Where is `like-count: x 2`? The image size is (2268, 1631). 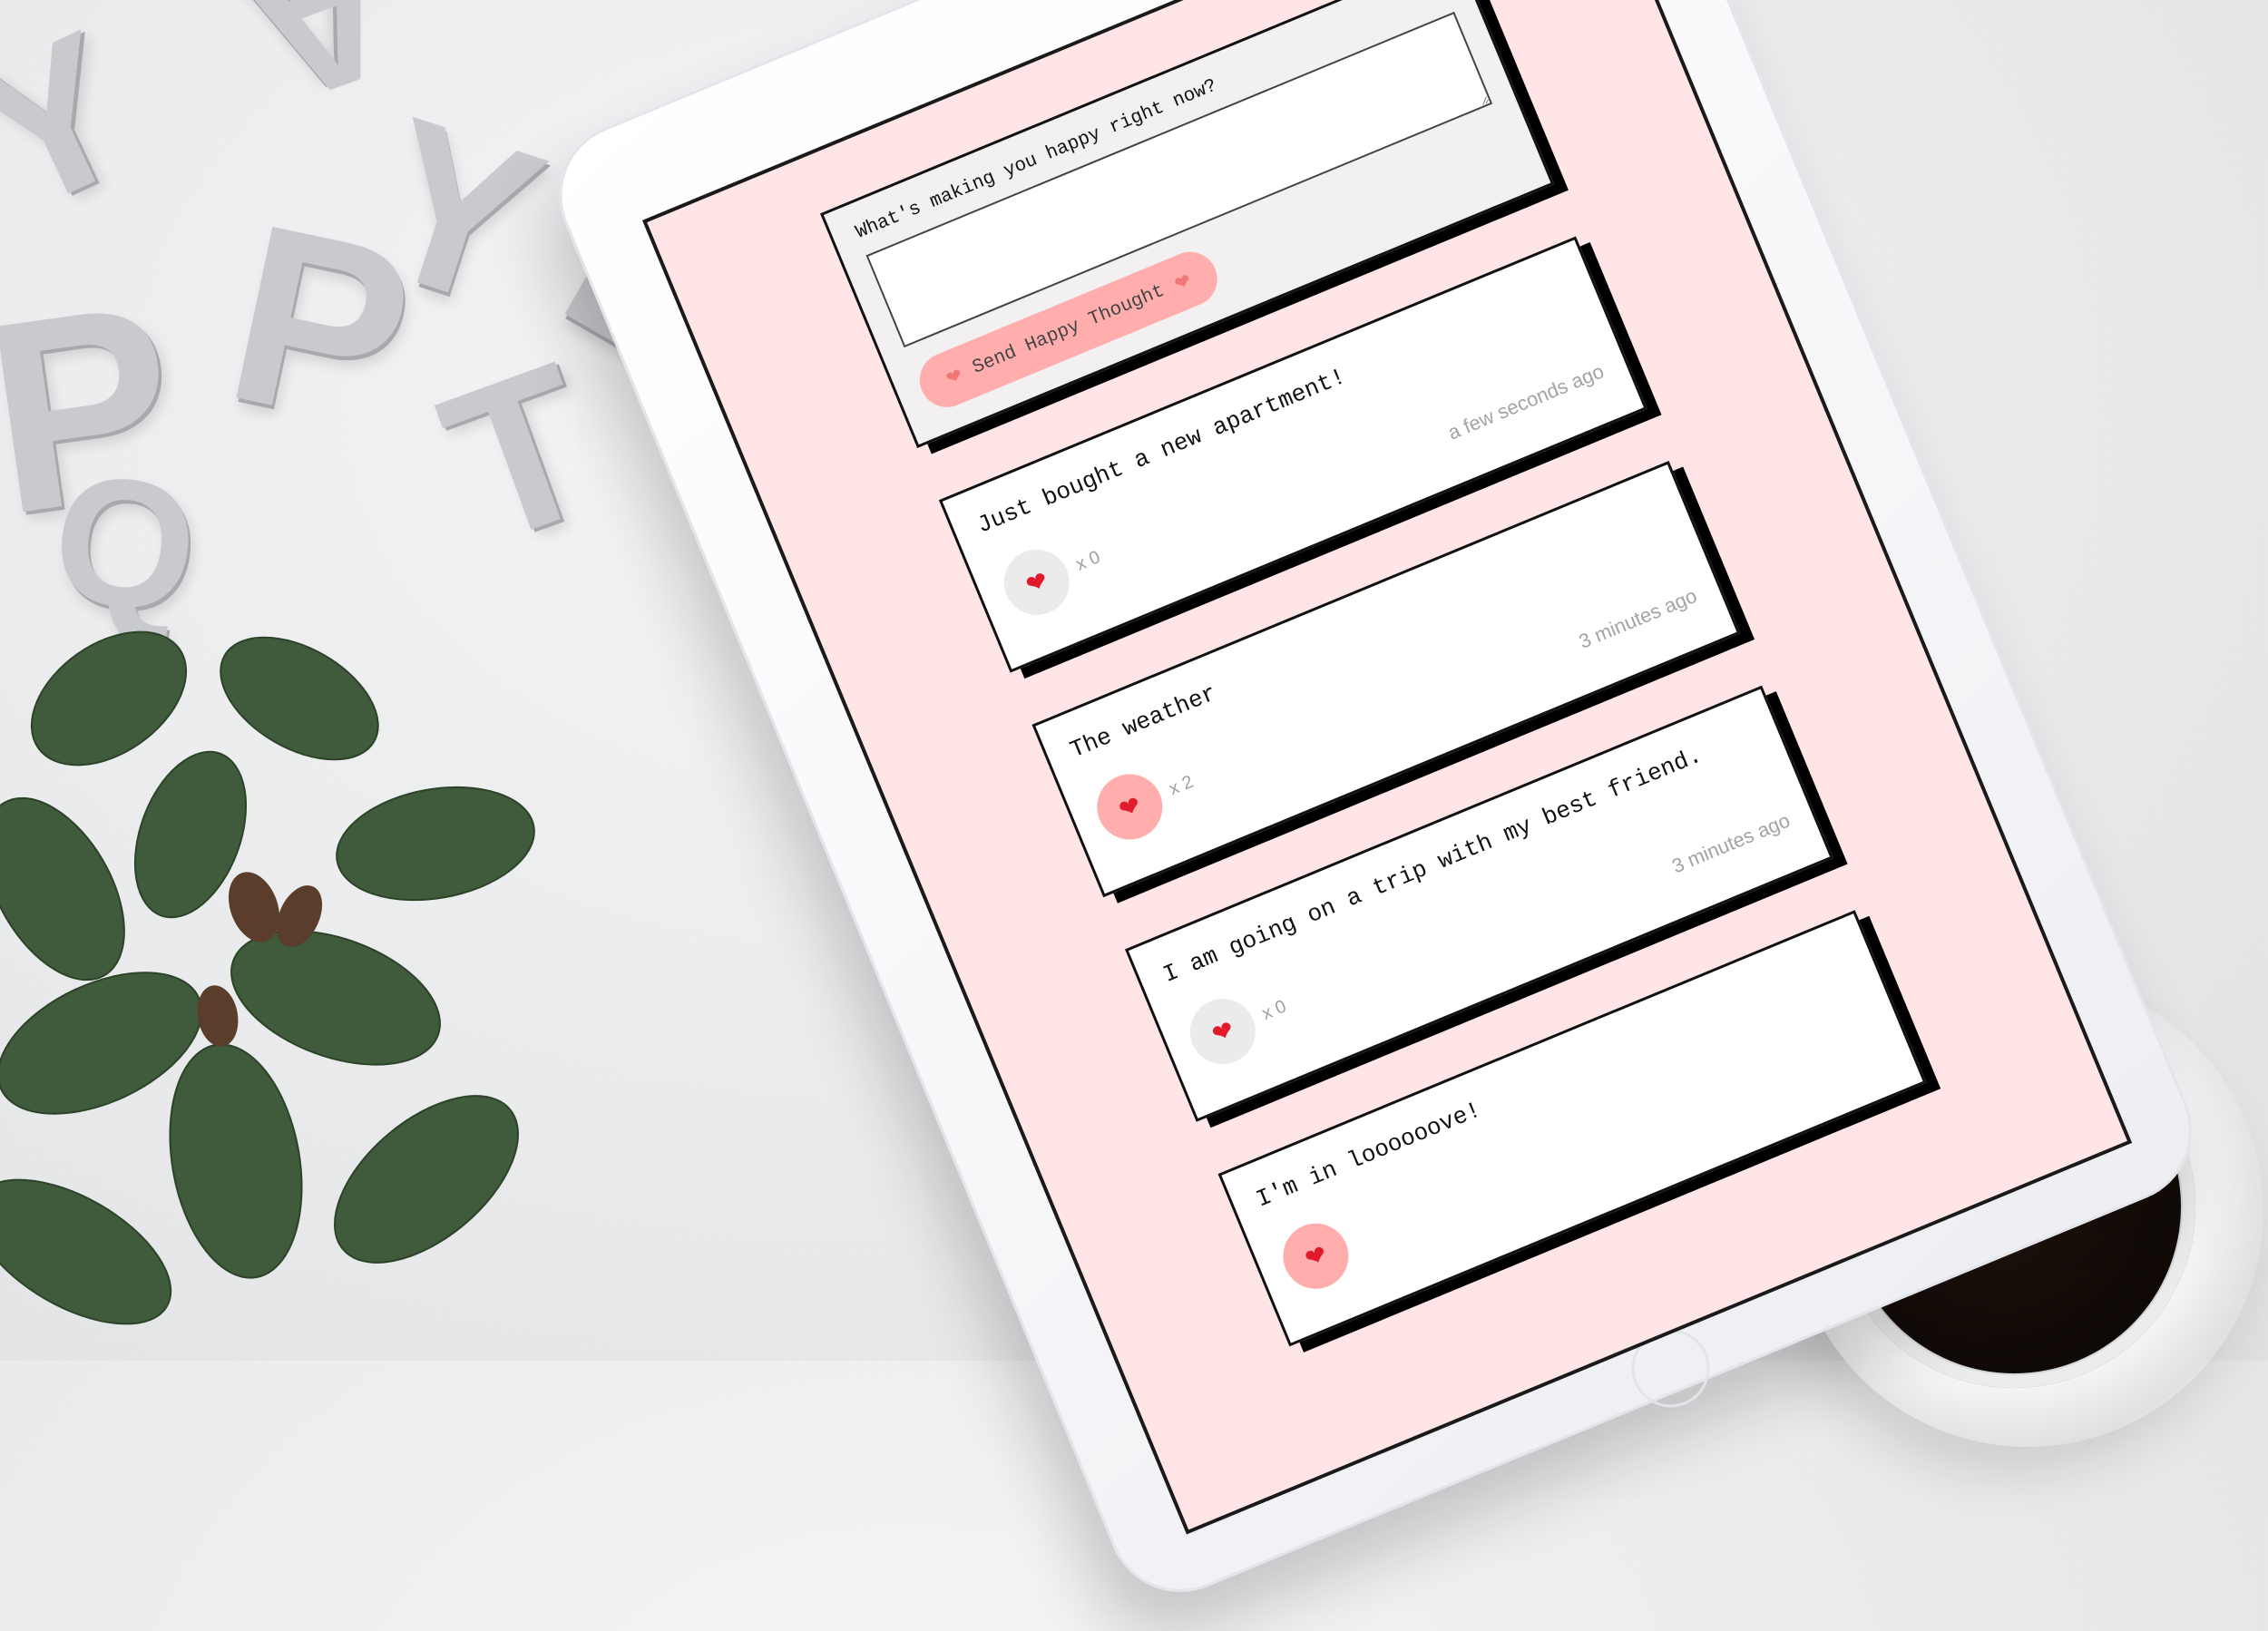
like-count: x 2 is located at coordinates (1181, 785).